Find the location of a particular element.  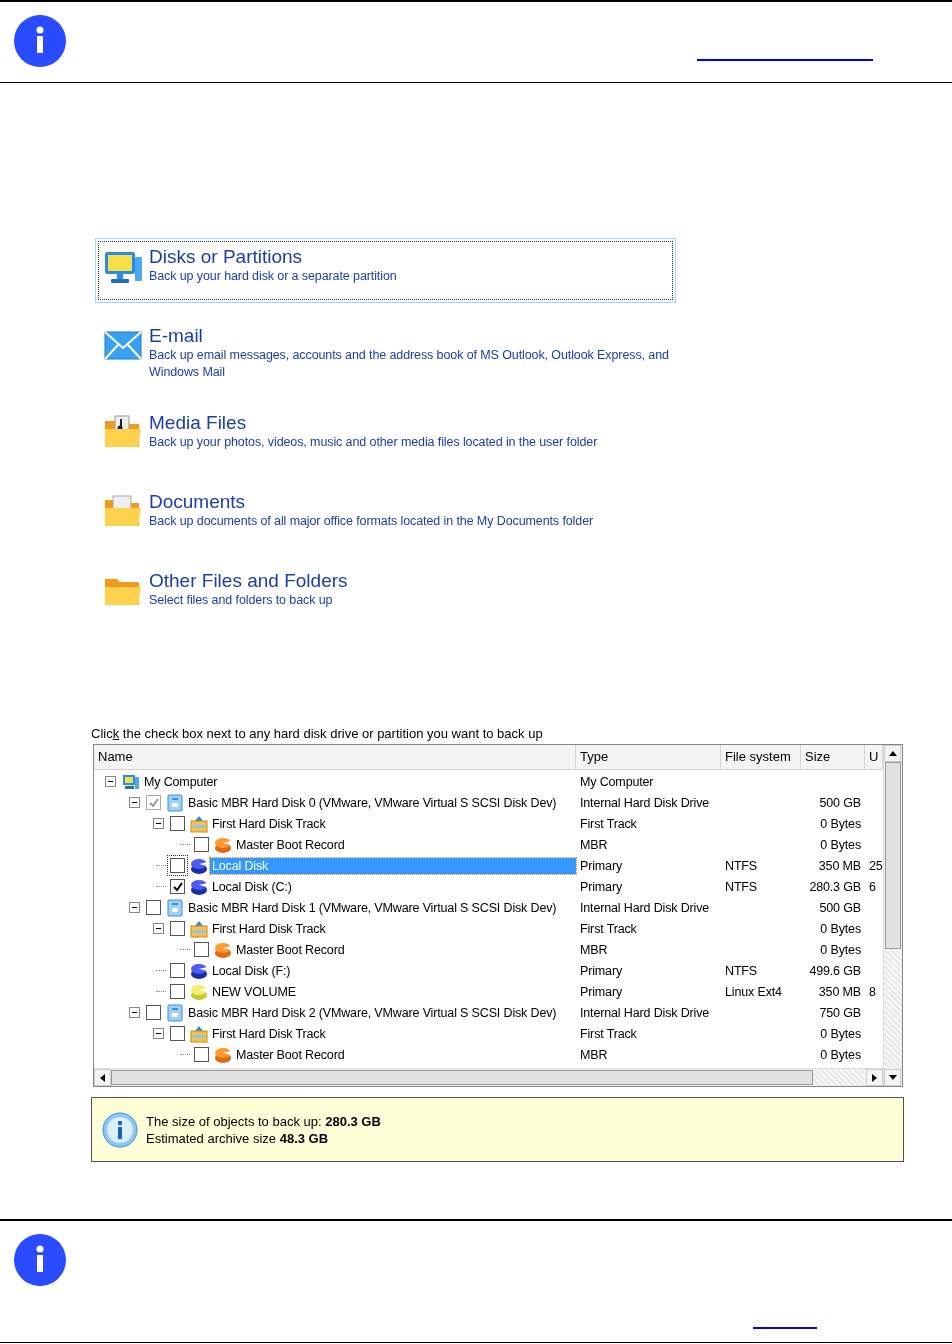

table-cell: 750 GB is located at coordinates (840, 1012).